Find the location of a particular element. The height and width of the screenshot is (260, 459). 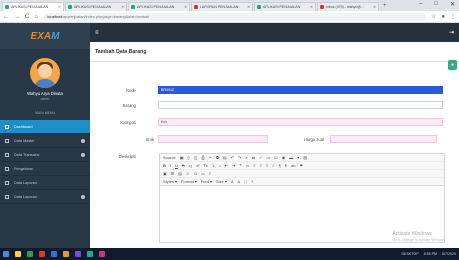

redo-icon: ↷ is located at coordinates (239, 157).